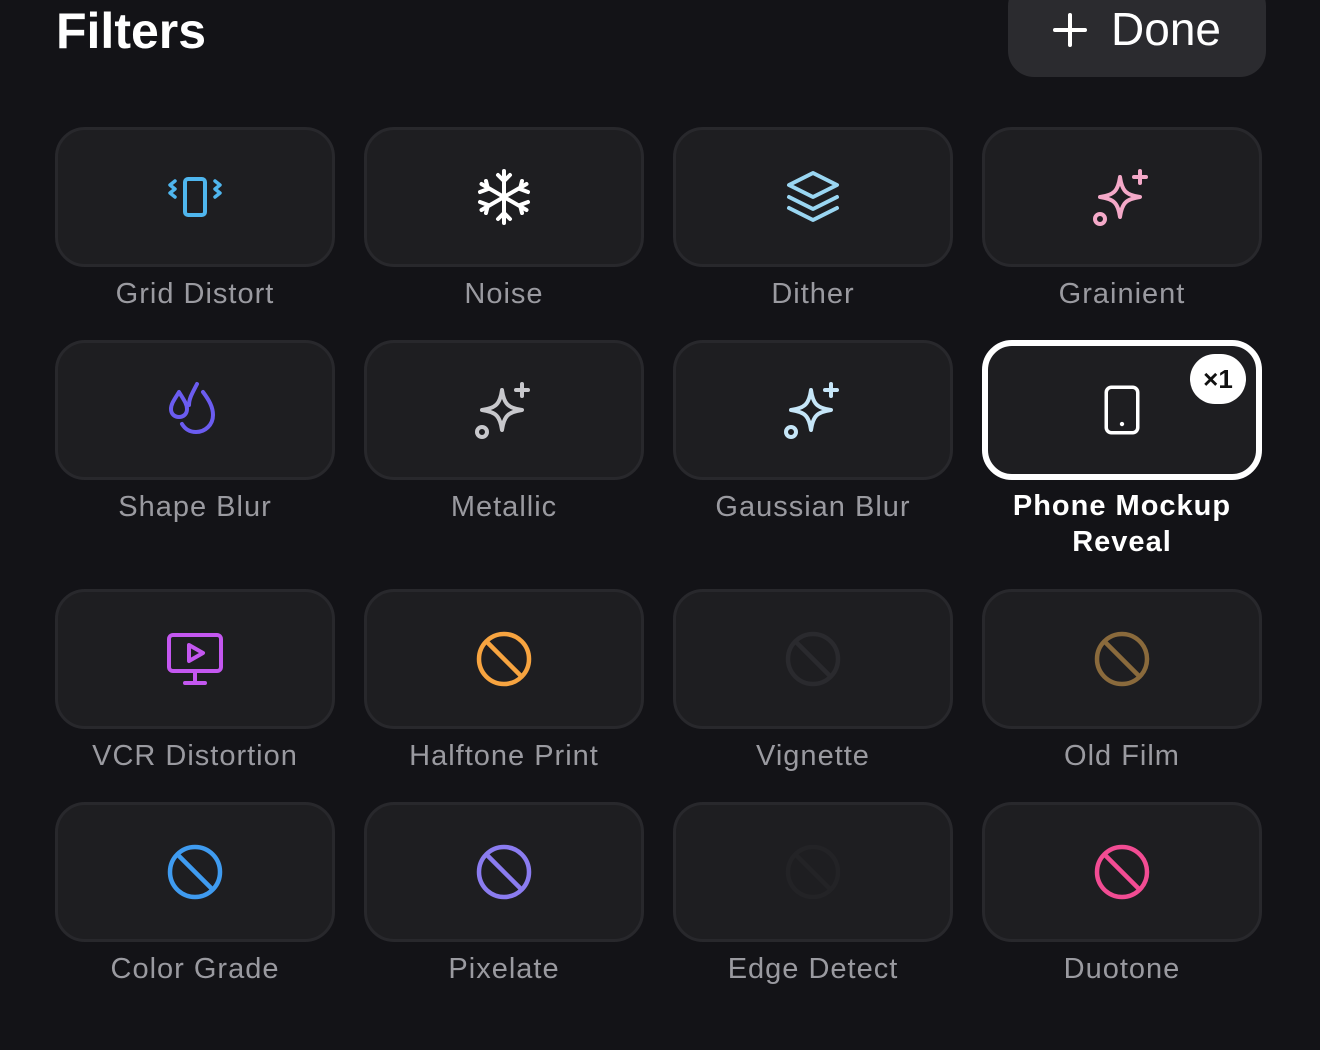 The height and width of the screenshot is (1050, 1320). What do you see at coordinates (1122, 294) in the screenshot?
I see `filter-label: Grainient` at bounding box center [1122, 294].